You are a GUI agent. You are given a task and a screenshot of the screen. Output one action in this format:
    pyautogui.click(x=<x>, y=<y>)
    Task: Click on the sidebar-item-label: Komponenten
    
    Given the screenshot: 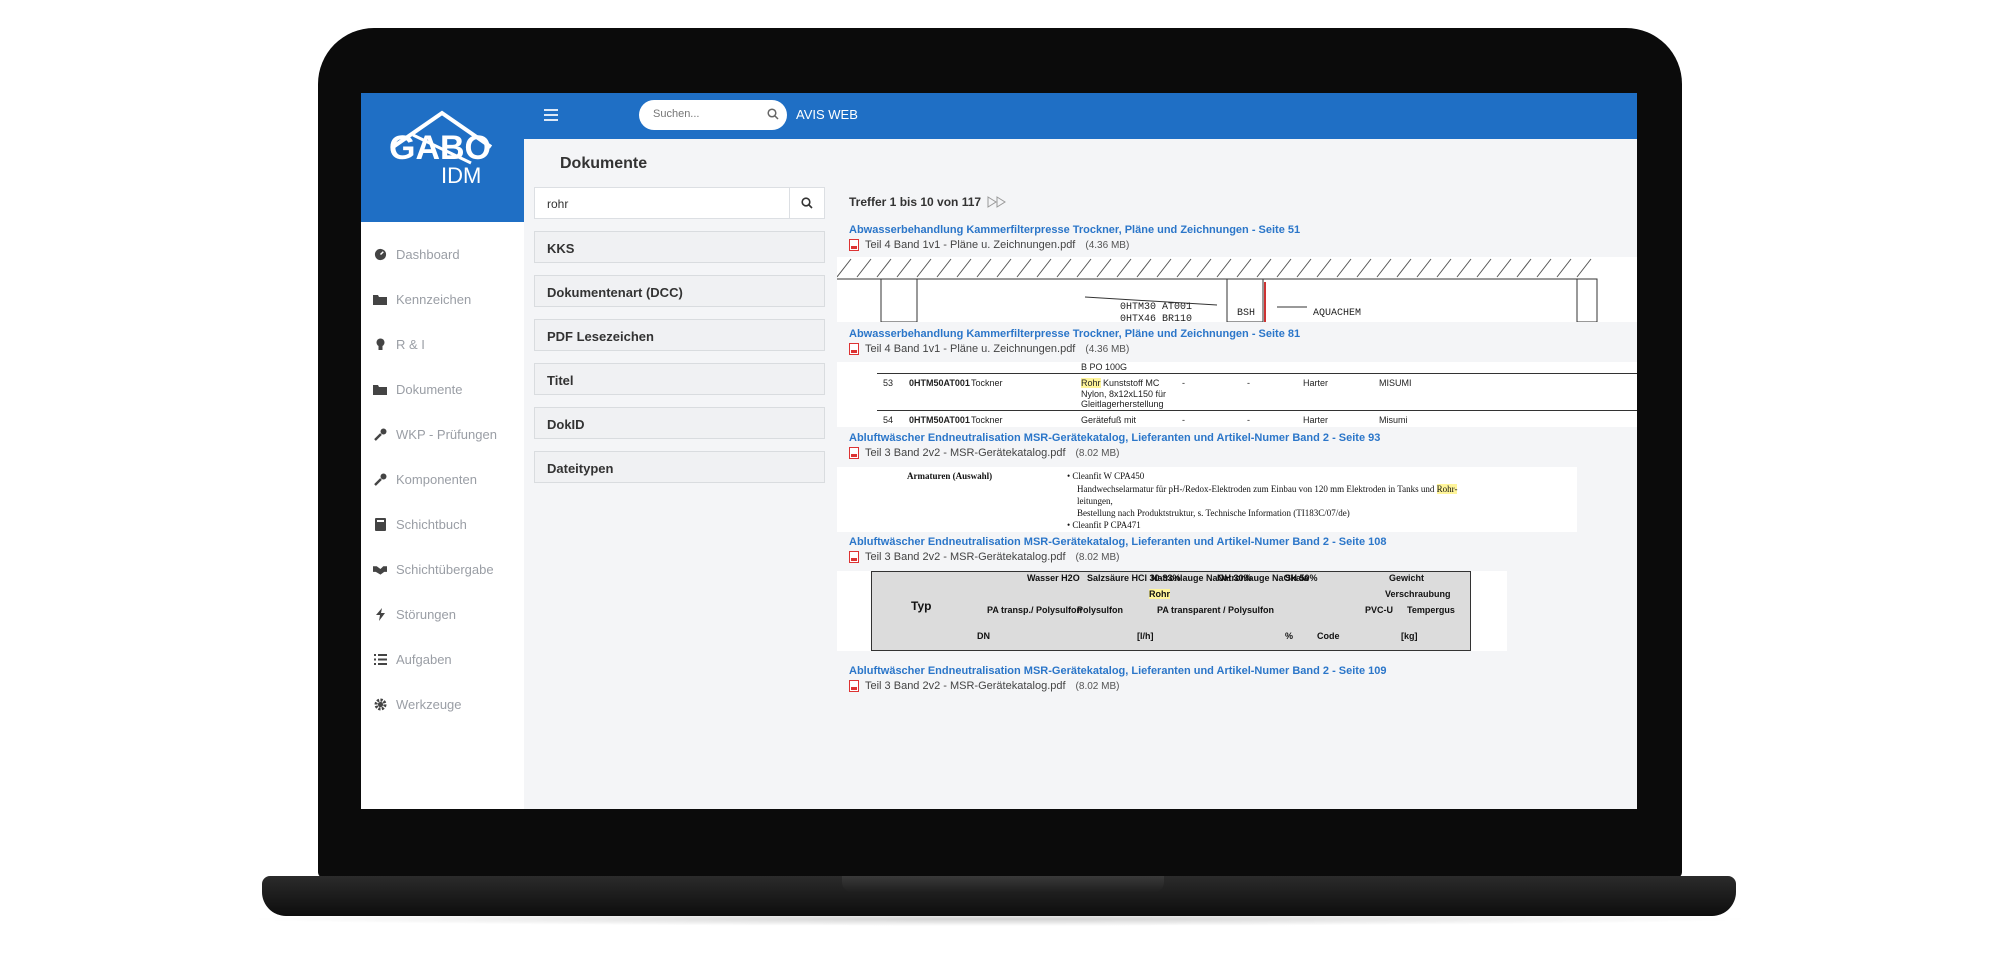 What is the action you would take?
    pyautogui.click(x=436, y=479)
    